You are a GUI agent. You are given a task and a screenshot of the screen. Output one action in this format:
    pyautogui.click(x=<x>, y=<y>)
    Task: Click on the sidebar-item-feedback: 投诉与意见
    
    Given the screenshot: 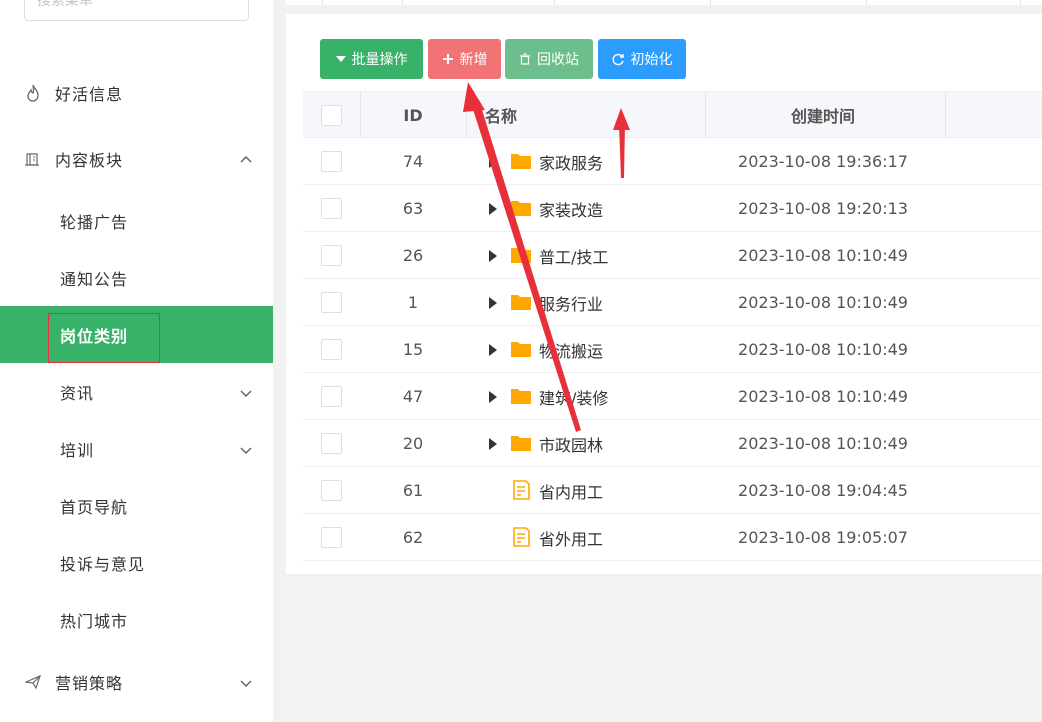 What is the action you would take?
    pyautogui.click(x=136, y=562)
    